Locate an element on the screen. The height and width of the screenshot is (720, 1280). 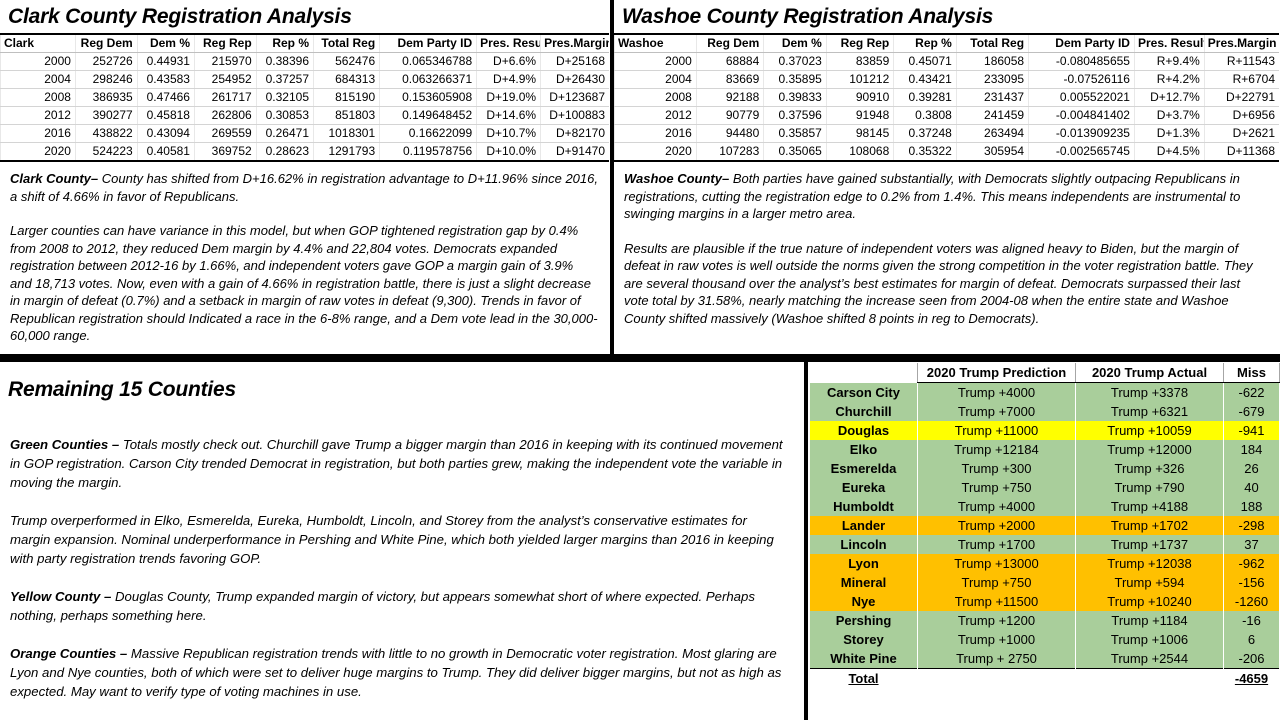
data-cell: 386935 is located at coordinates (106, 97).